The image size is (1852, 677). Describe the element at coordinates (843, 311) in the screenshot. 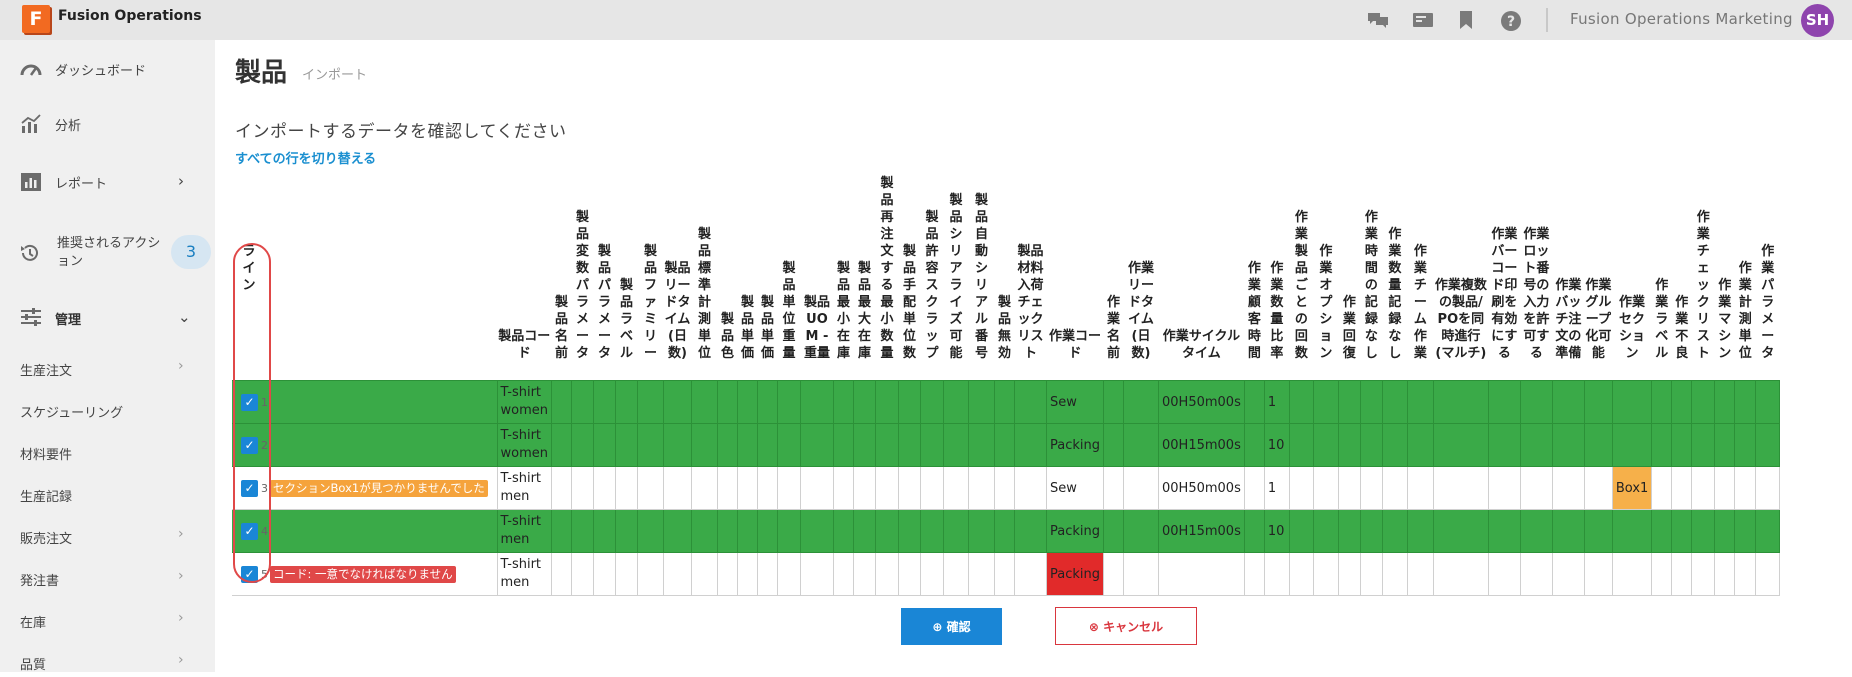

I see `column-header-label: 製品最小在庫` at that location.